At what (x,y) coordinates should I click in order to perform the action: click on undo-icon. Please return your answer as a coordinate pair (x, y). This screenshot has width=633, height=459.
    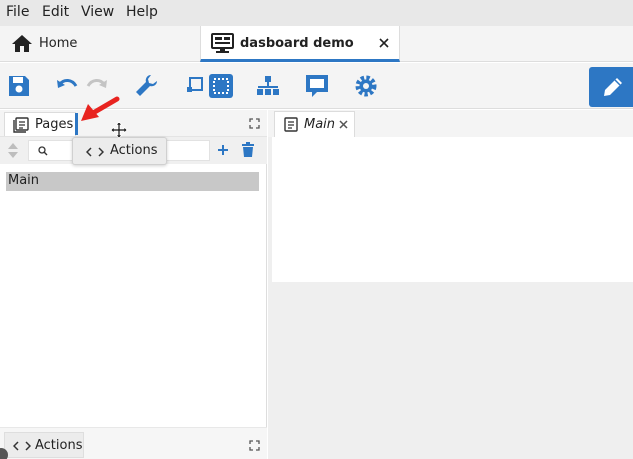
    Looking at the image, I should click on (67, 86).